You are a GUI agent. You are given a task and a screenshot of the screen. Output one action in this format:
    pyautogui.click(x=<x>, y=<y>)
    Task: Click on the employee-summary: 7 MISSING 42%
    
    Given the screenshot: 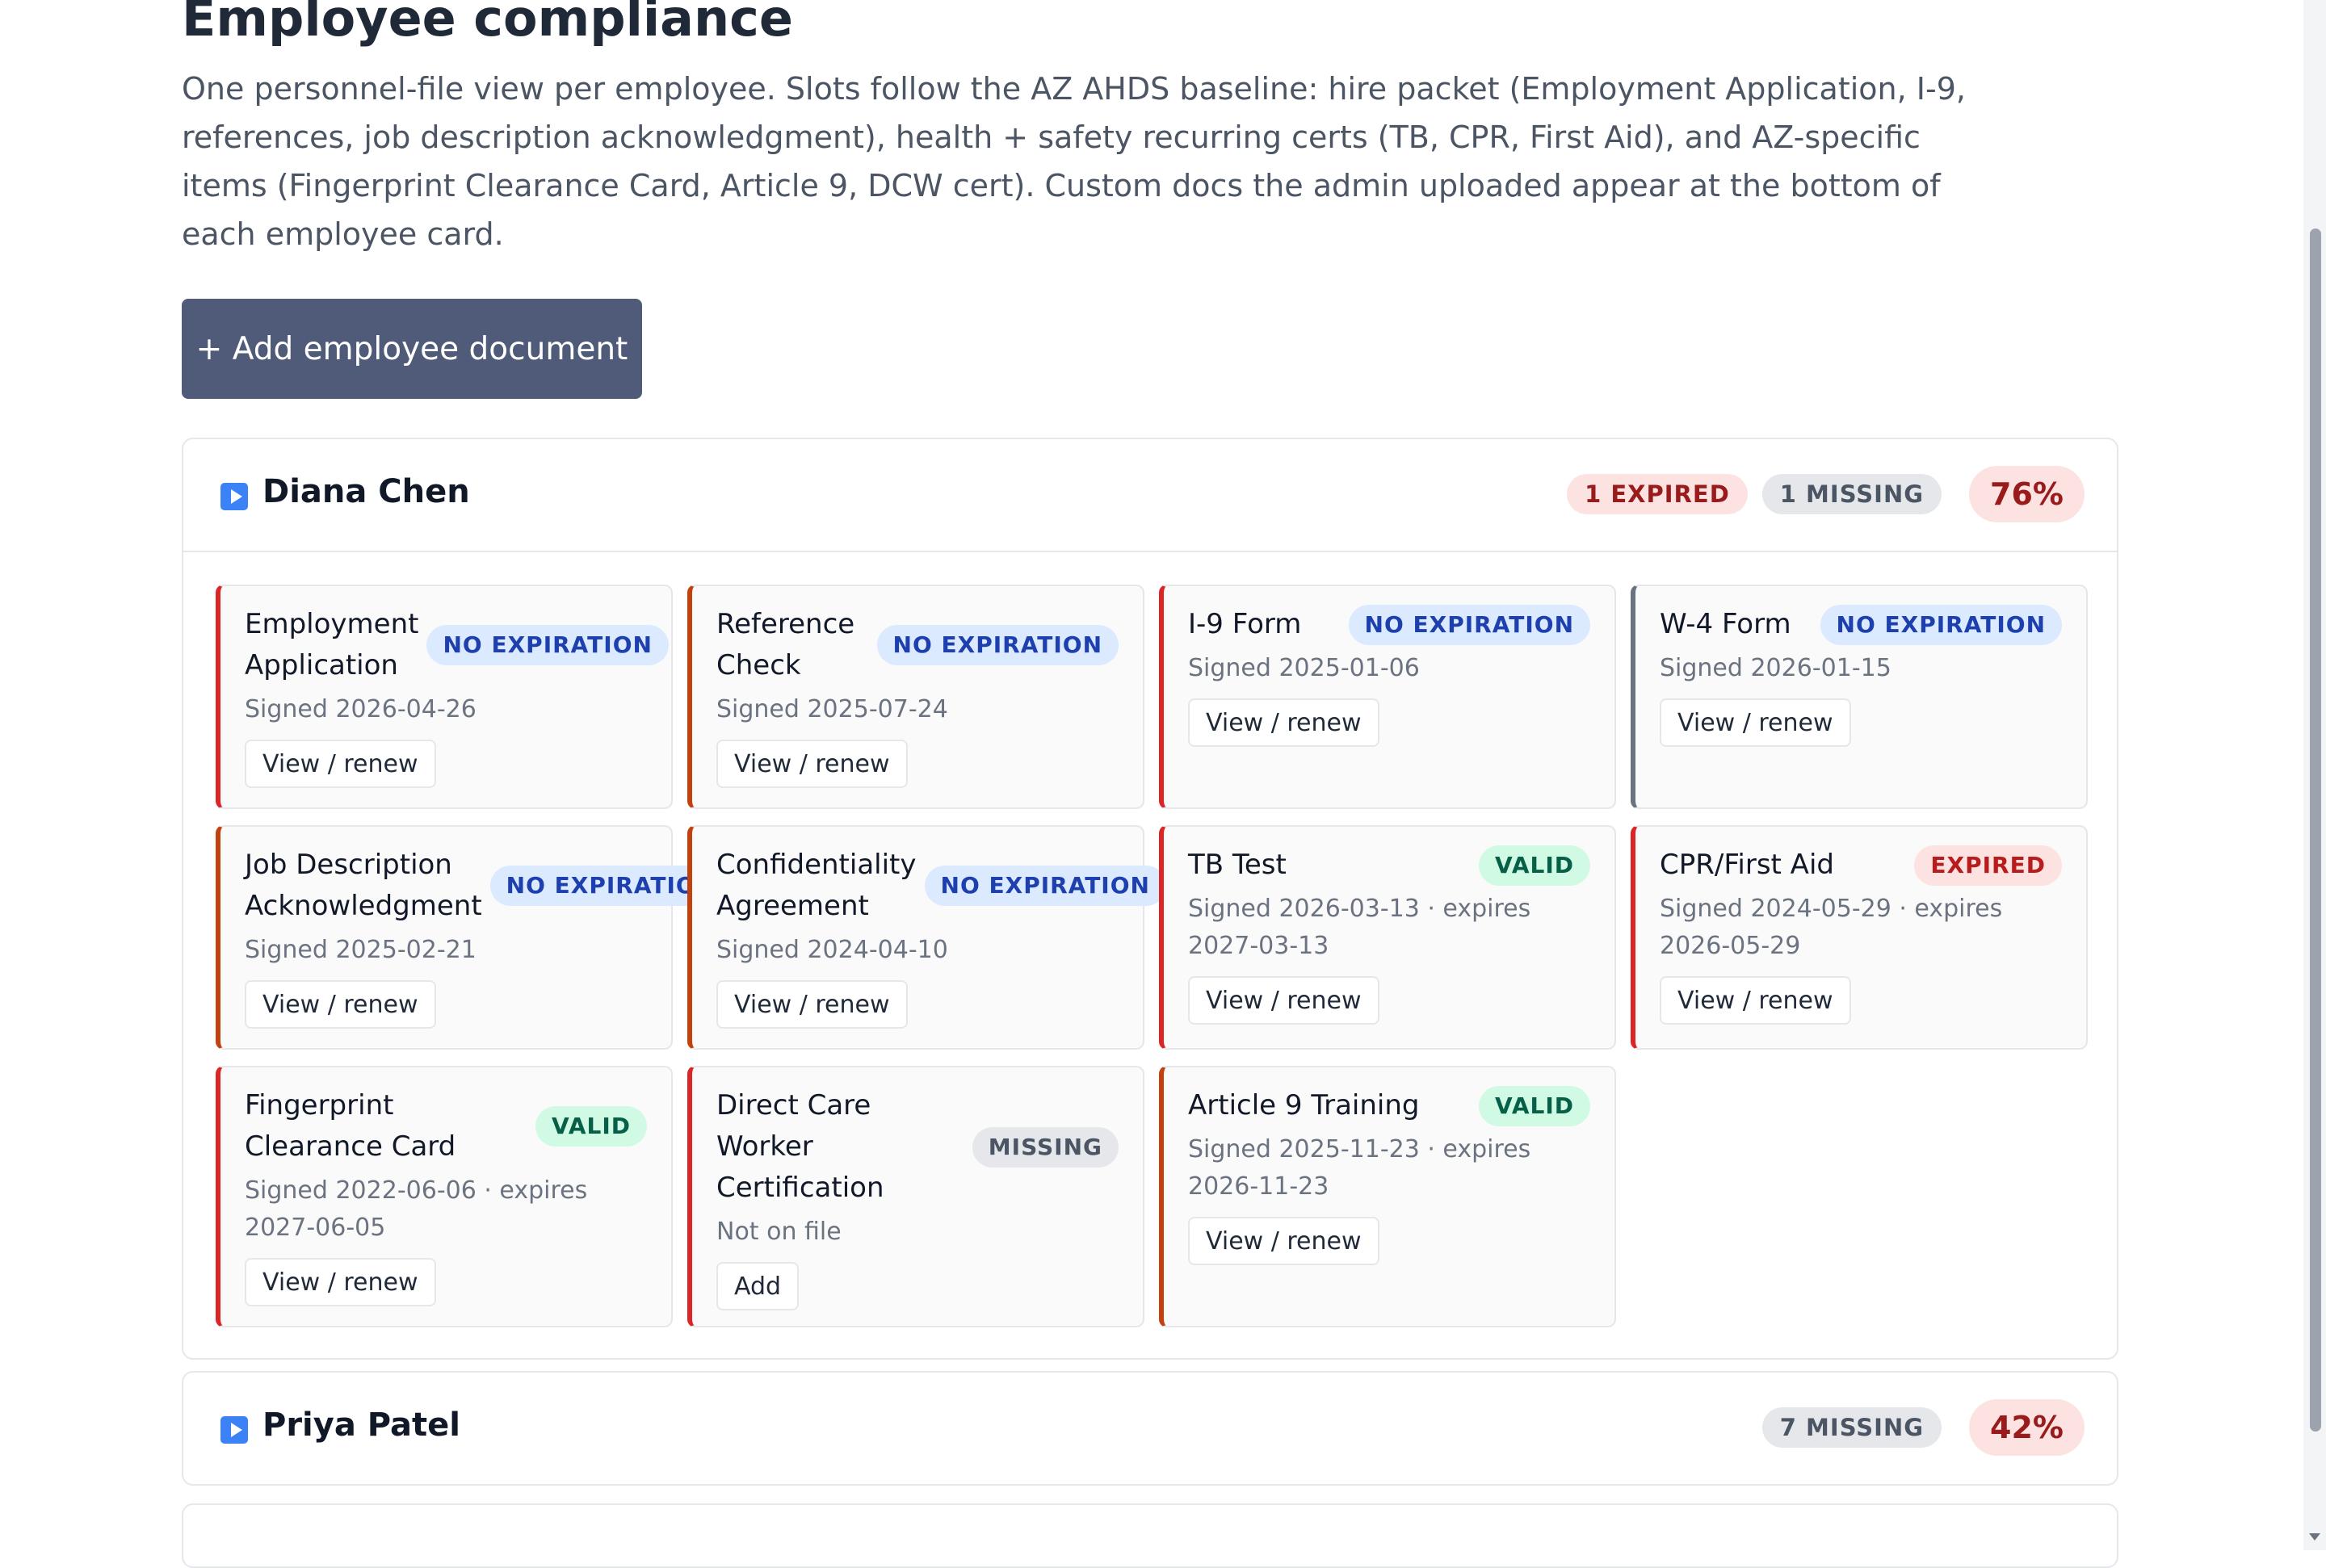 What is the action you would take?
    pyautogui.click(x=1923, y=1427)
    